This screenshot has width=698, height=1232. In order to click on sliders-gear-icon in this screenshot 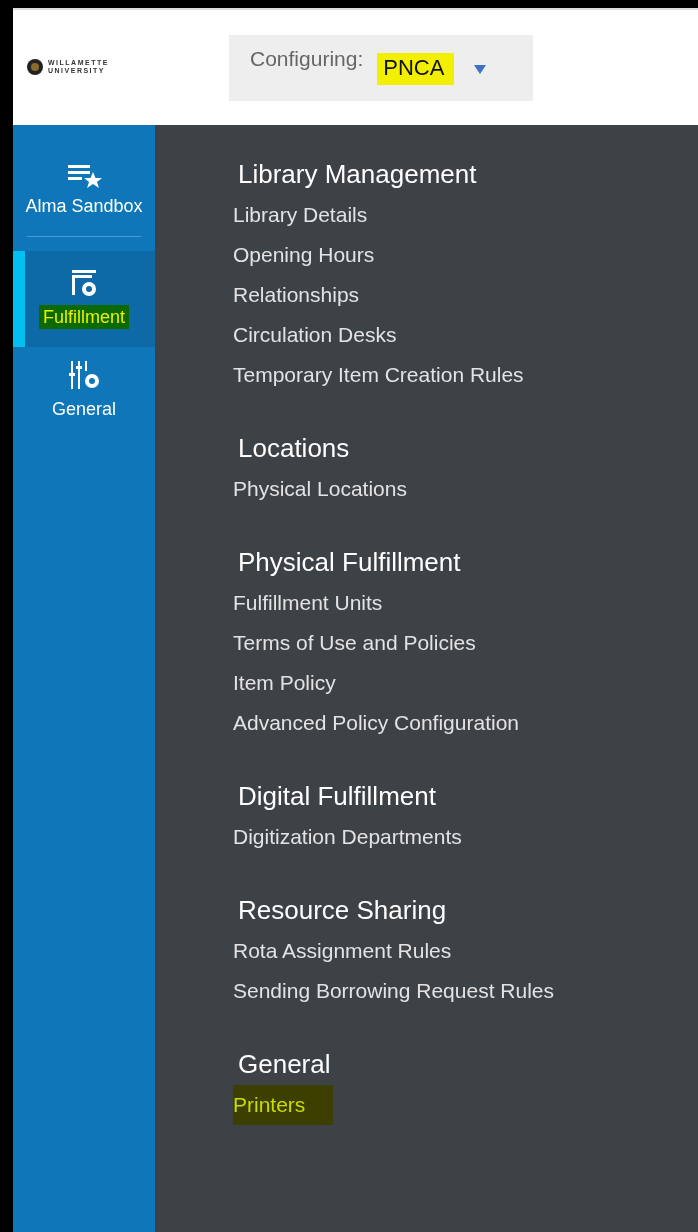, I will do `click(84, 375)`.